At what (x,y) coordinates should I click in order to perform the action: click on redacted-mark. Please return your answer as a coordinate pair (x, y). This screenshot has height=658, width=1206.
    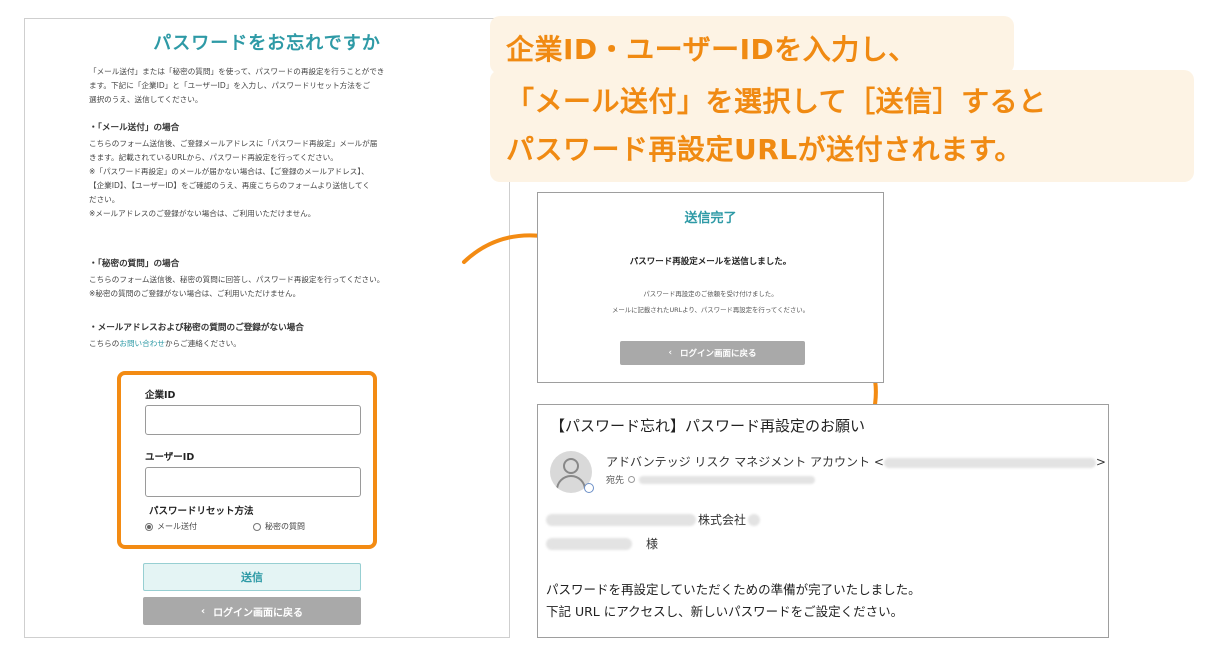
    Looking at the image, I should click on (754, 519).